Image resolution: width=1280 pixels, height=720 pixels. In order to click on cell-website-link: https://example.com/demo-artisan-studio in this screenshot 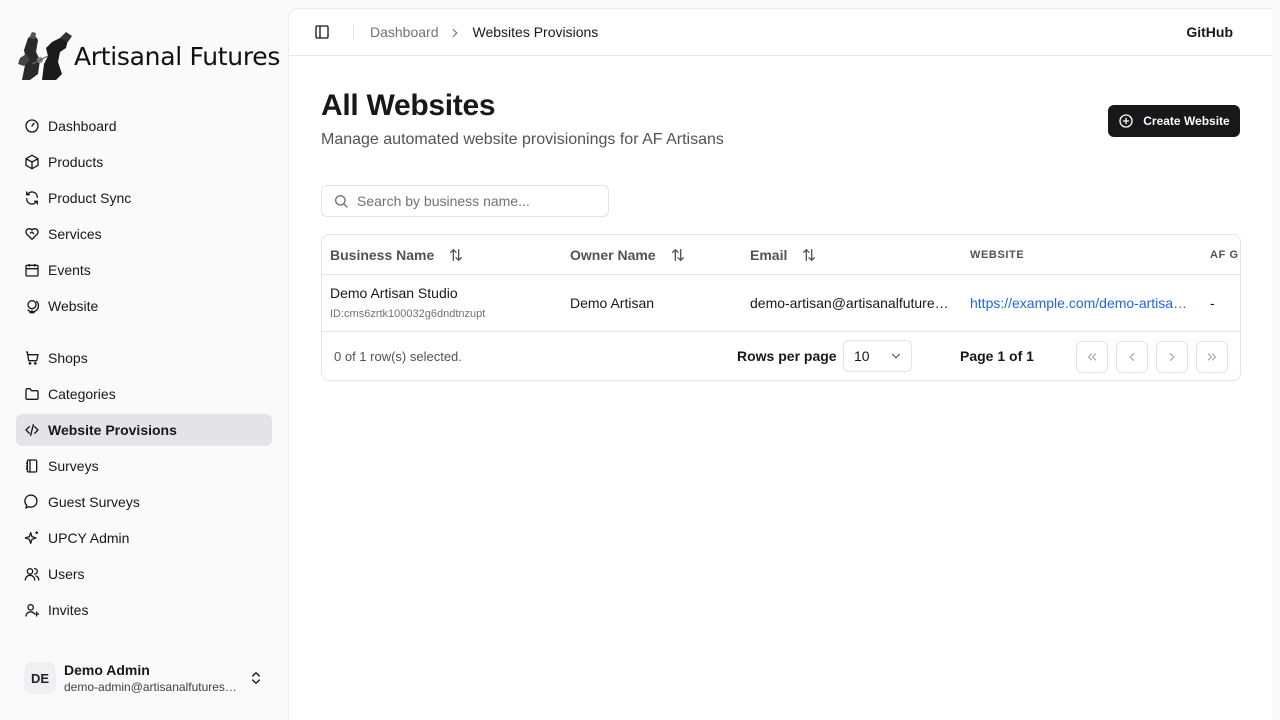, I will do `click(1079, 303)`.